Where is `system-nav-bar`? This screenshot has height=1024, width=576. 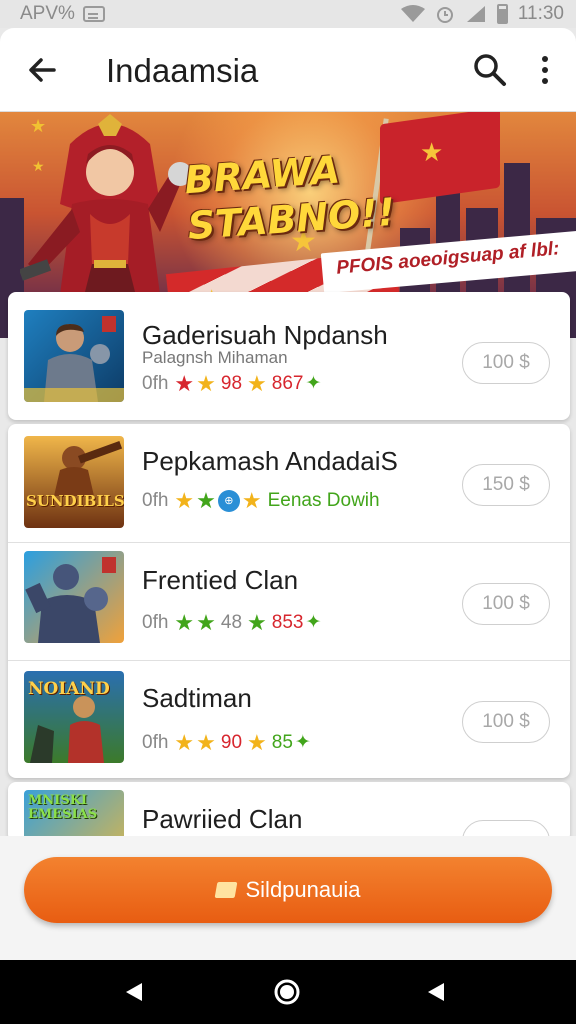 system-nav-bar is located at coordinates (288, 992).